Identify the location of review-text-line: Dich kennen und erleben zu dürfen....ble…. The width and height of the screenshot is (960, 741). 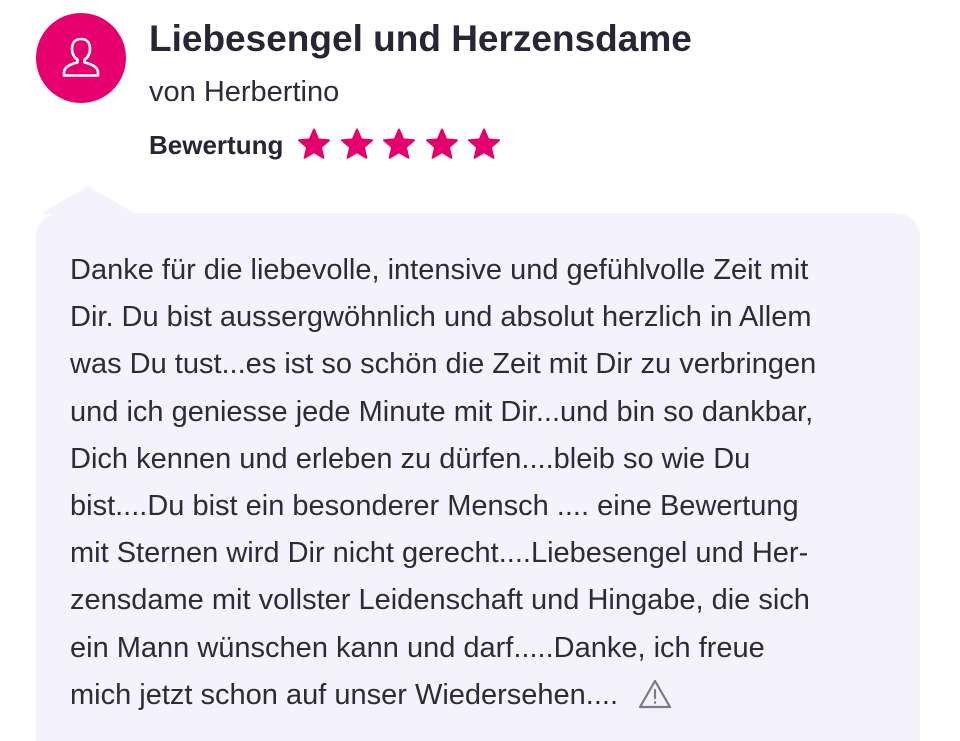
(410, 458).